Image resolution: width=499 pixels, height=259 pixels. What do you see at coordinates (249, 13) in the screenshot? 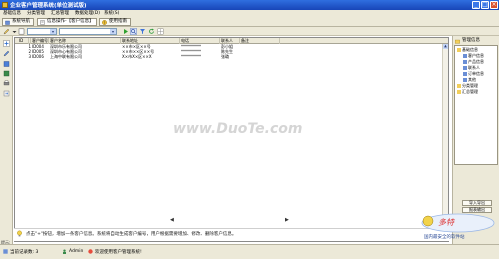
I see `menu-bar: 基础信息 分类管理 汇总管理 数据处理(D) 系统(S)` at bounding box center [249, 13].